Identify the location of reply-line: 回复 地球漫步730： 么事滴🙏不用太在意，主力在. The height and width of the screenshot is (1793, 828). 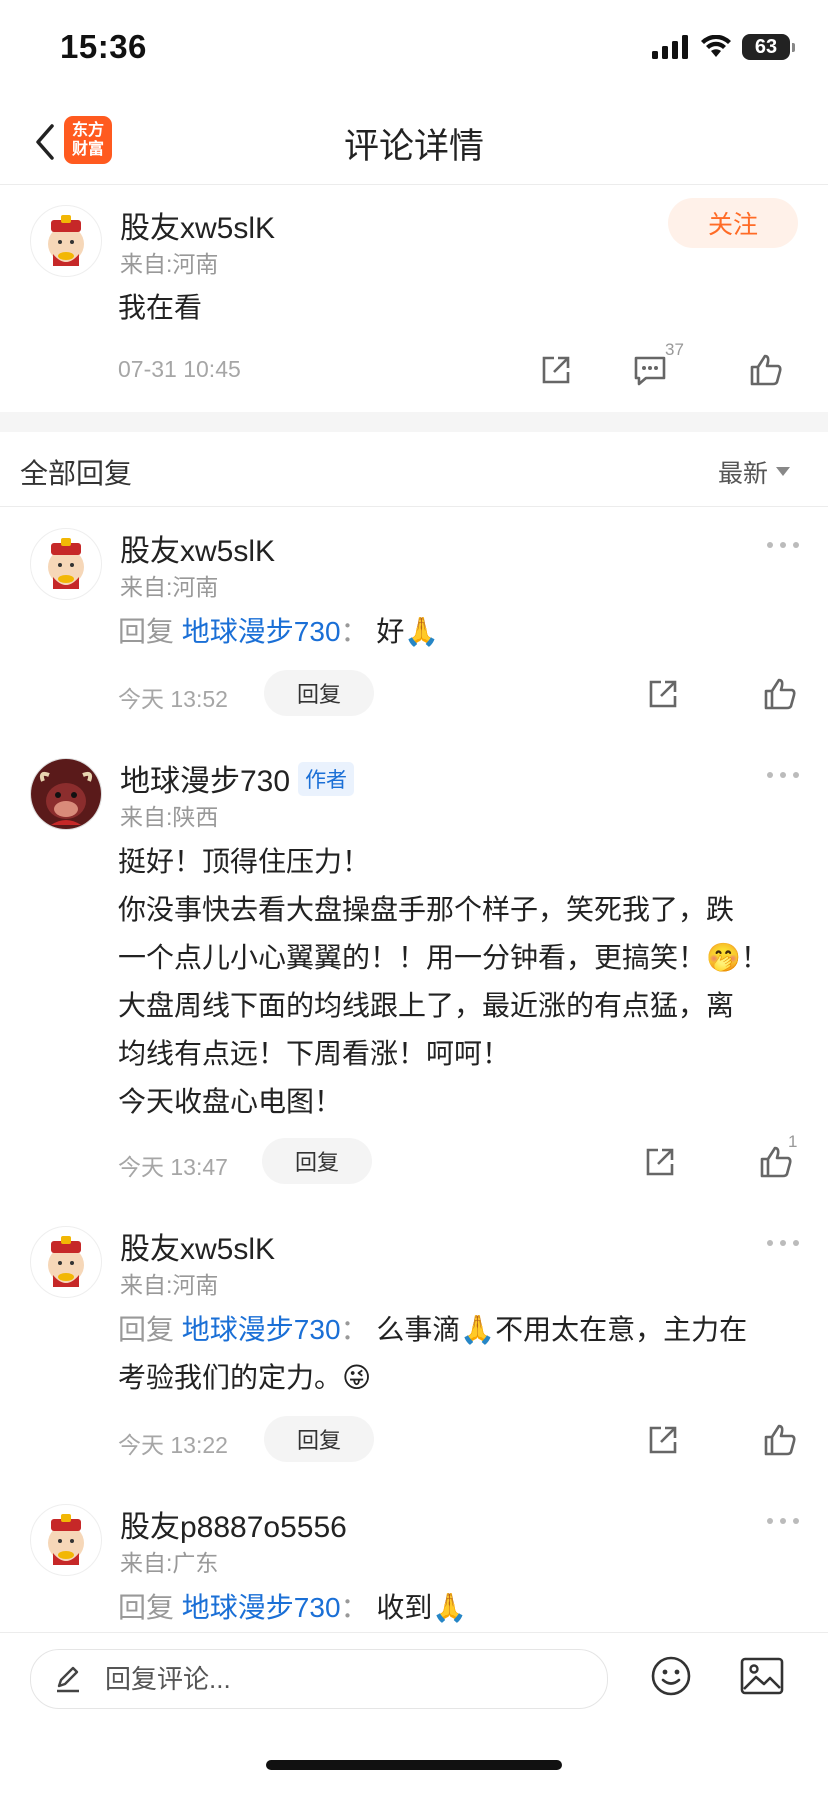
(458, 1330).